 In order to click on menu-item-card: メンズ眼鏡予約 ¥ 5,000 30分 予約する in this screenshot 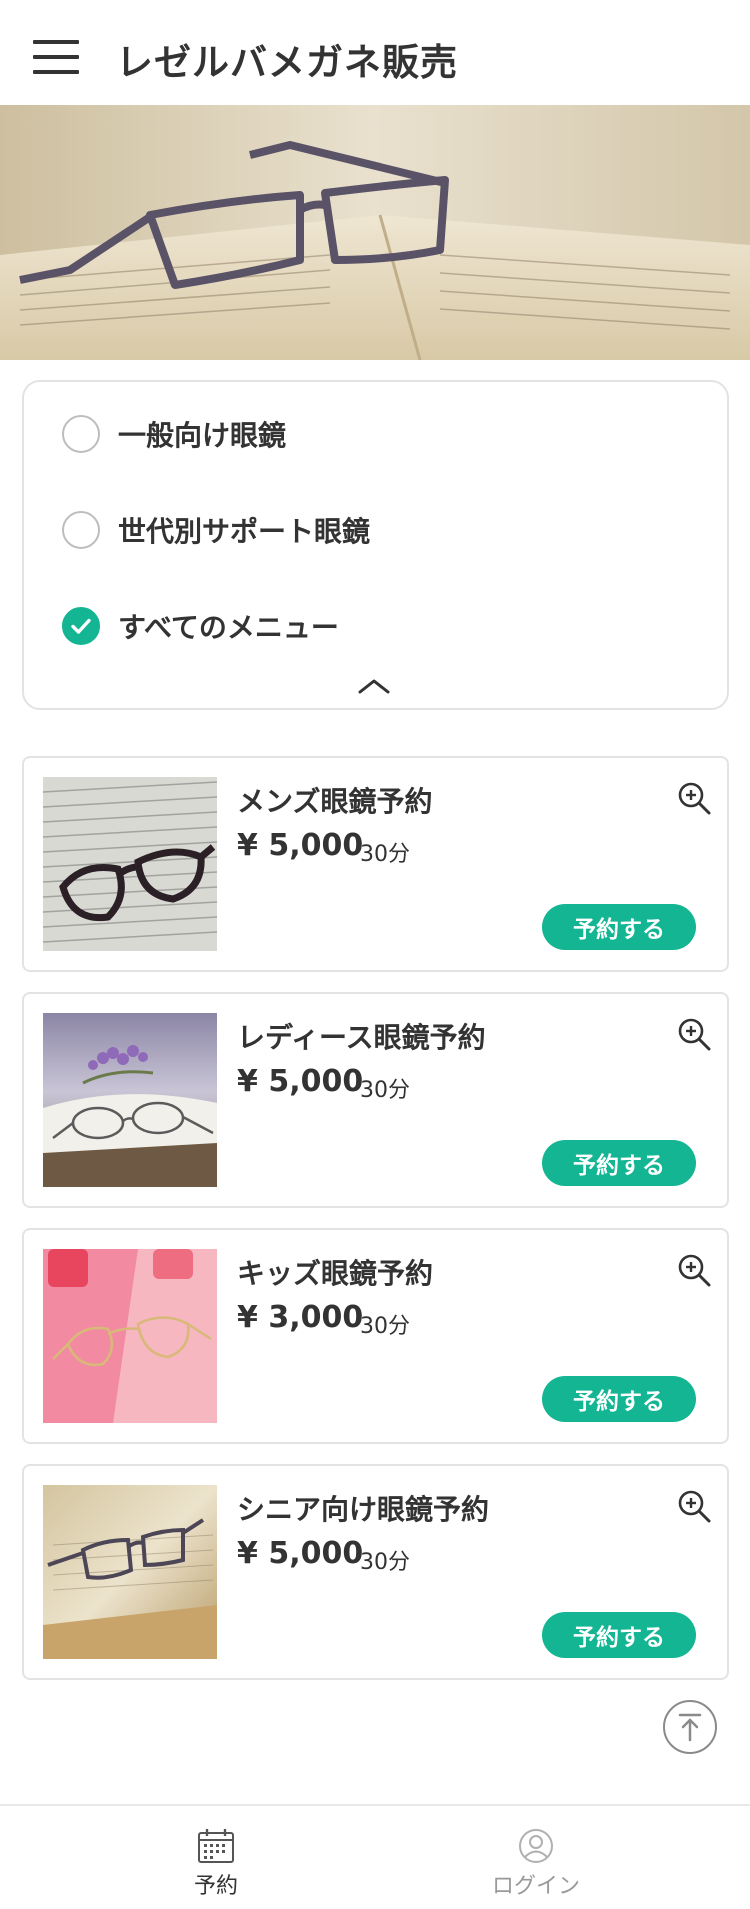, I will do `click(375, 864)`.